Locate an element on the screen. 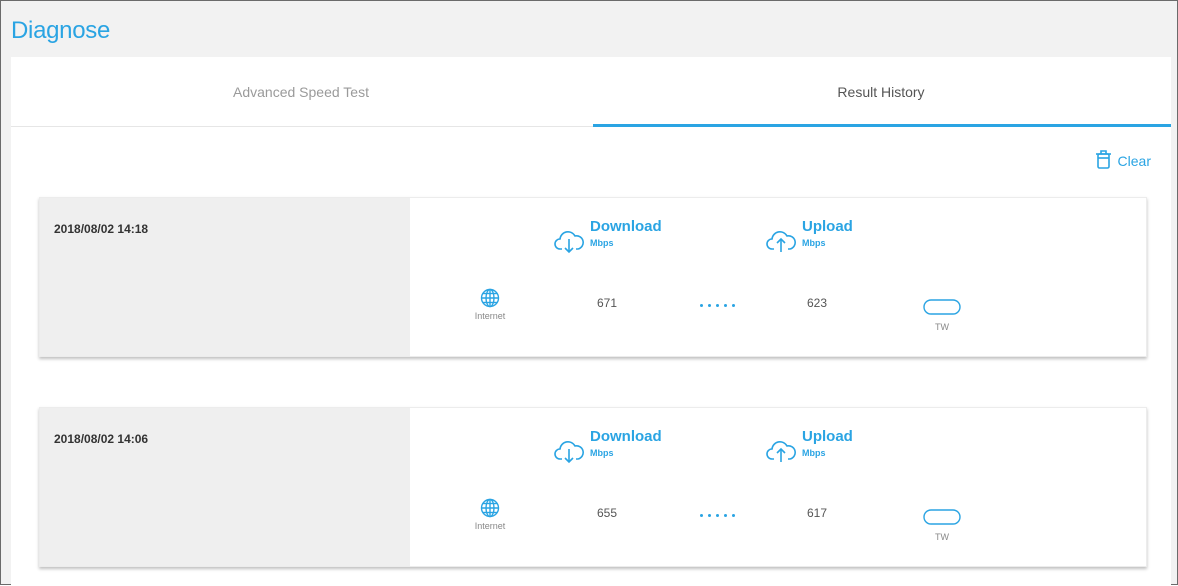 The height and width of the screenshot is (586, 1178). result-timestamp: 2018/08/02 14:18 is located at coordinates (101, 229).